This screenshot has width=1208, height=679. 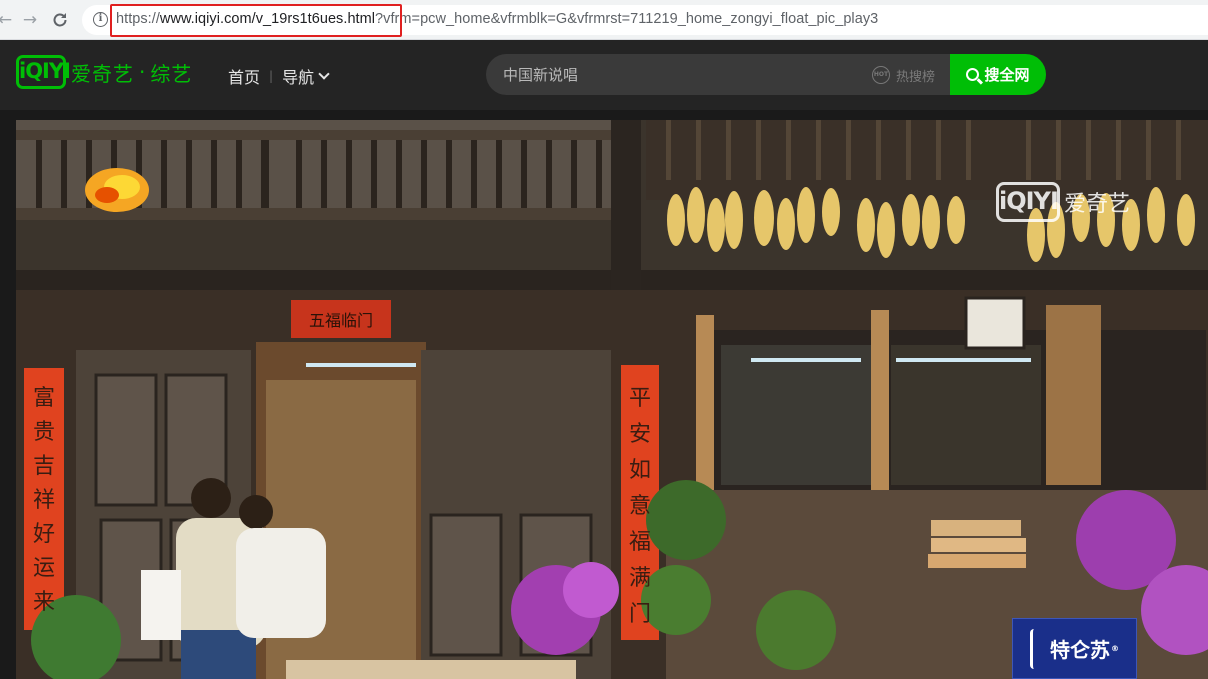 What do you see at coordinates (341, 320) in the screenshot?
I see `door-sign: 五福临门` at bounding box center [341, 320].